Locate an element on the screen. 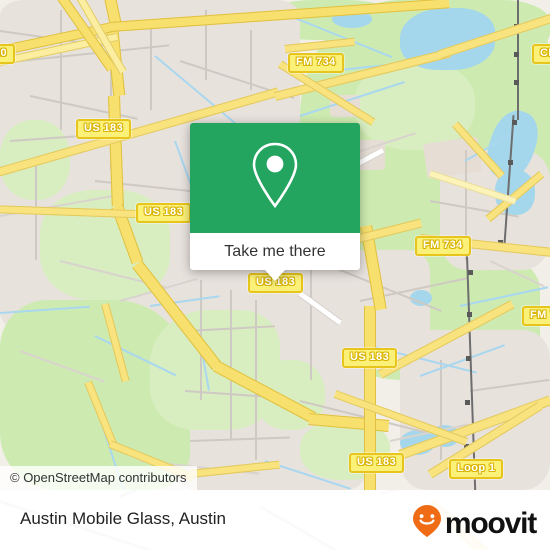  take-me-there-button: Take me there is located at coordinates (275, 251).